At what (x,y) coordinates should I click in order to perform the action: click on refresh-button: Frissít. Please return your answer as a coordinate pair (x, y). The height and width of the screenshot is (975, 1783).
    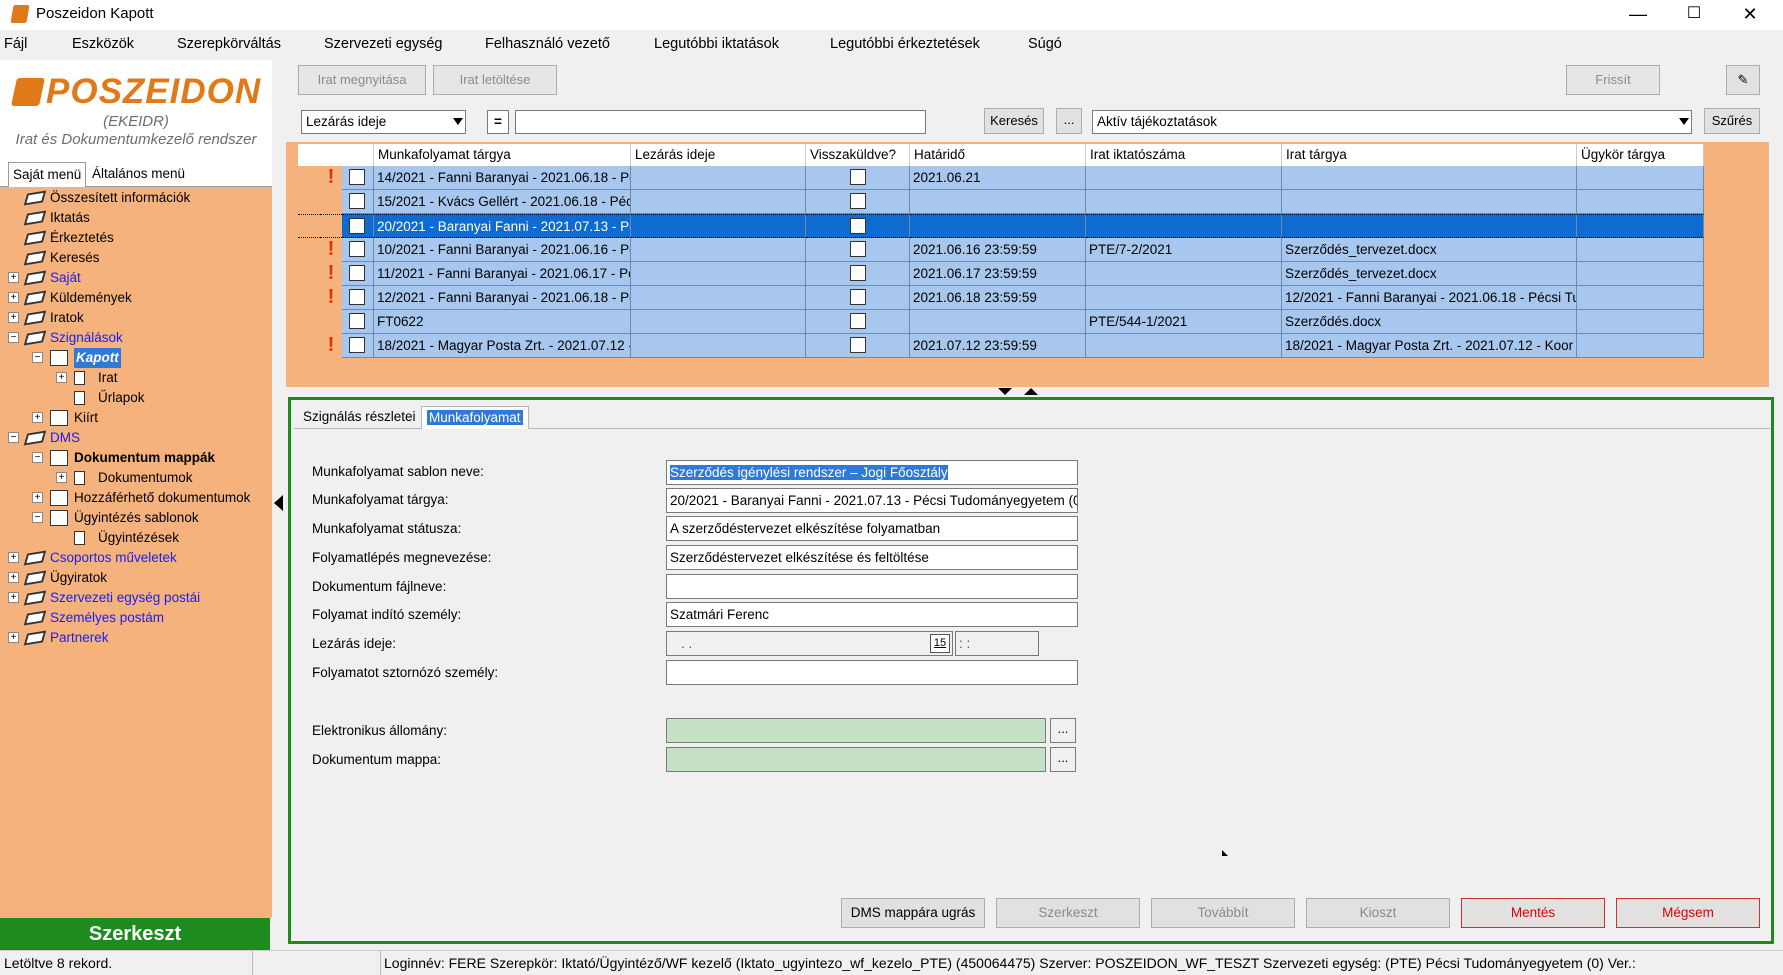
    Looking at the image, I should click on (1613, 80).